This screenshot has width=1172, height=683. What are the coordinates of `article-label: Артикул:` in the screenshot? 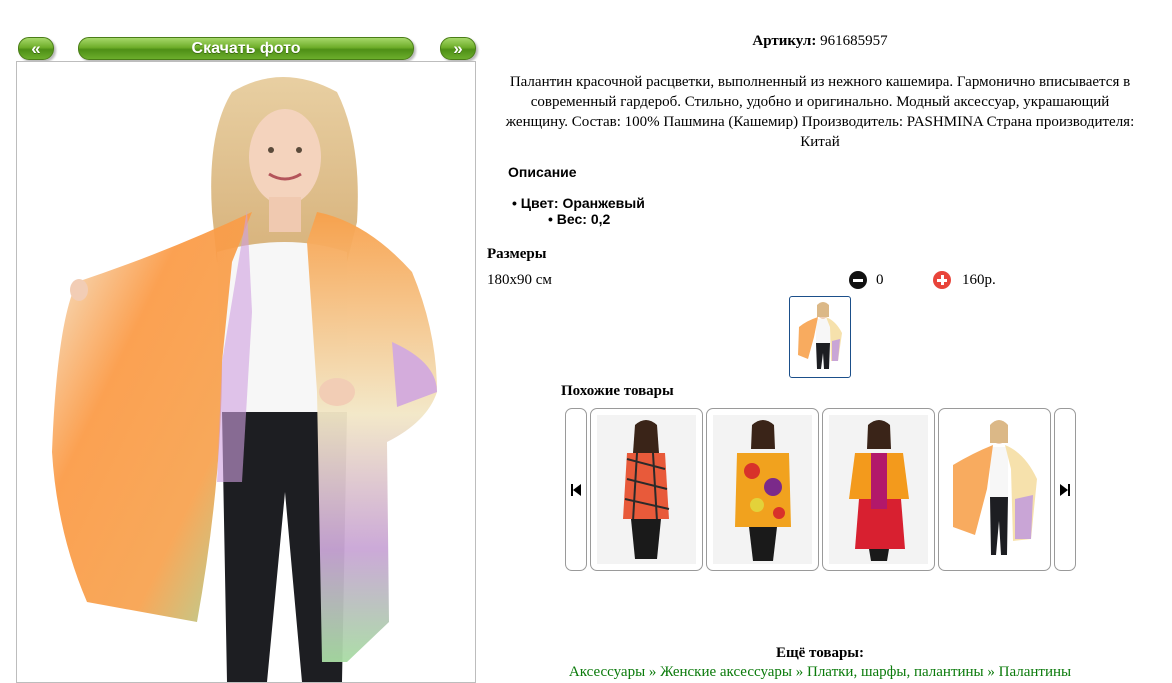 It's located at (784, 41).